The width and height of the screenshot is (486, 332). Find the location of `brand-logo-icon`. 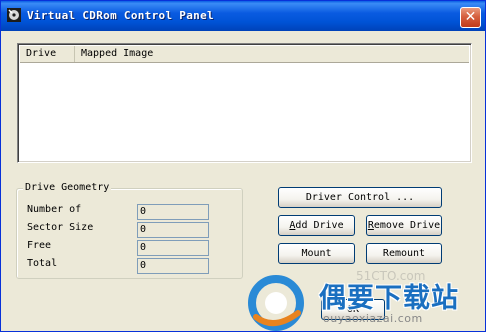

brand-logo-icon is located at coordinates (276, 303).